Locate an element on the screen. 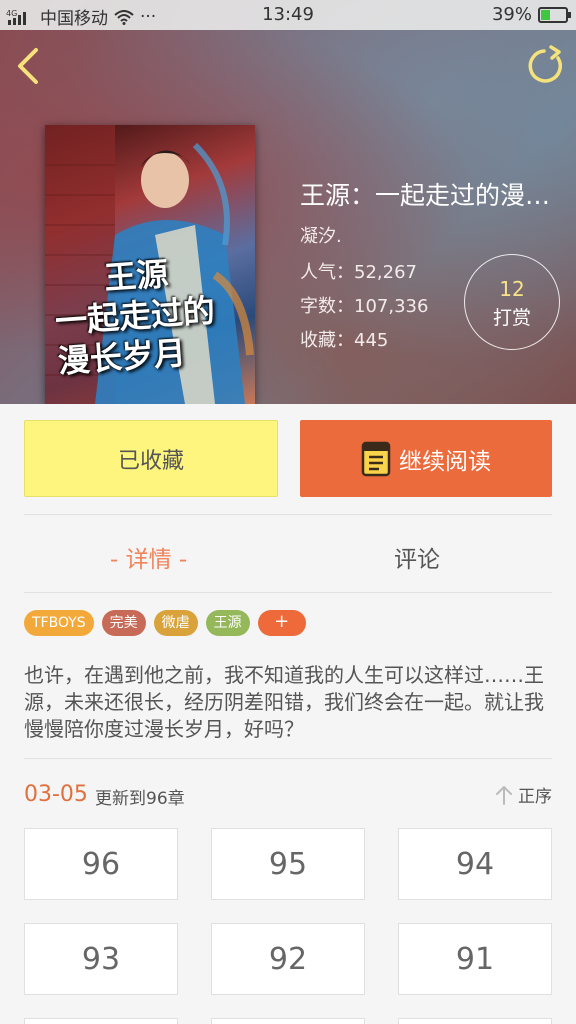 Image resolution: width=576 pixels, height=1024 pixels. chevron-left-icon is located at coordinates (28, 66).